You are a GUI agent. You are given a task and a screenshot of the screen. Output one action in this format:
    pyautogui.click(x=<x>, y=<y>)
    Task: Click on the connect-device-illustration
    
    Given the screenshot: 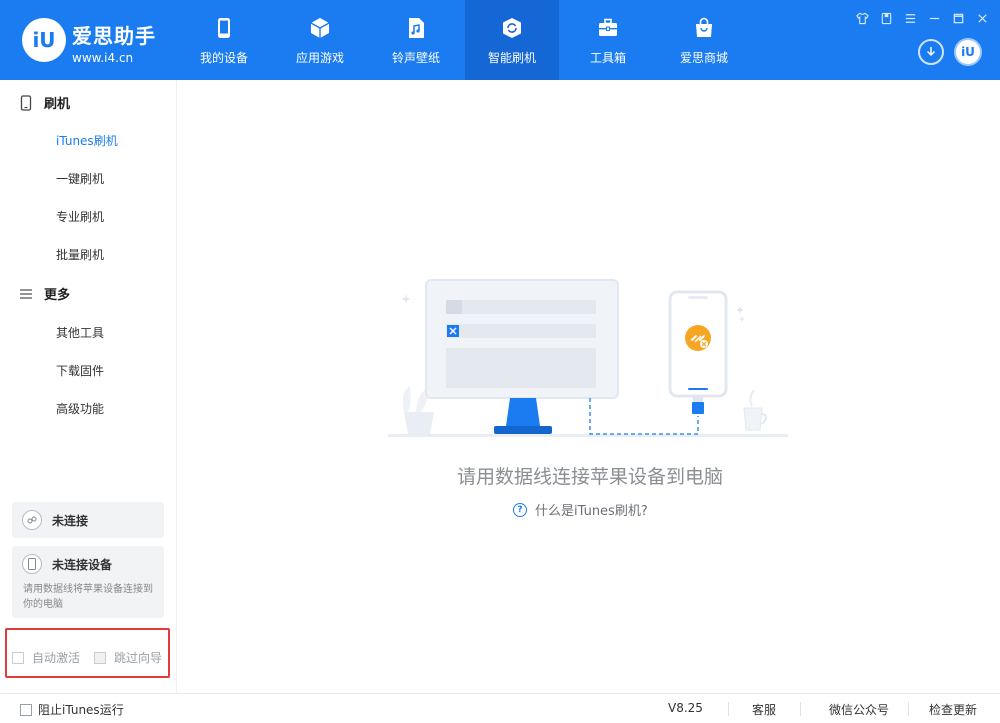 What is the action you would take?
    pyautogui.click(x=588, y=360)
    